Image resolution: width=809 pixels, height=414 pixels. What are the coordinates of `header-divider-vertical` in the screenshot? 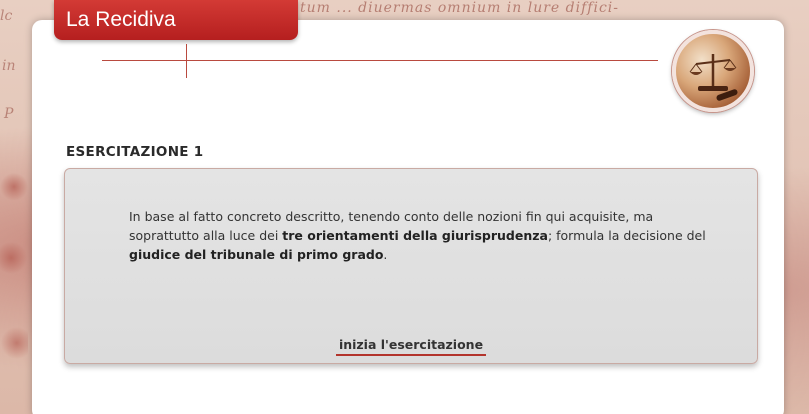 It's located at (186, 61).